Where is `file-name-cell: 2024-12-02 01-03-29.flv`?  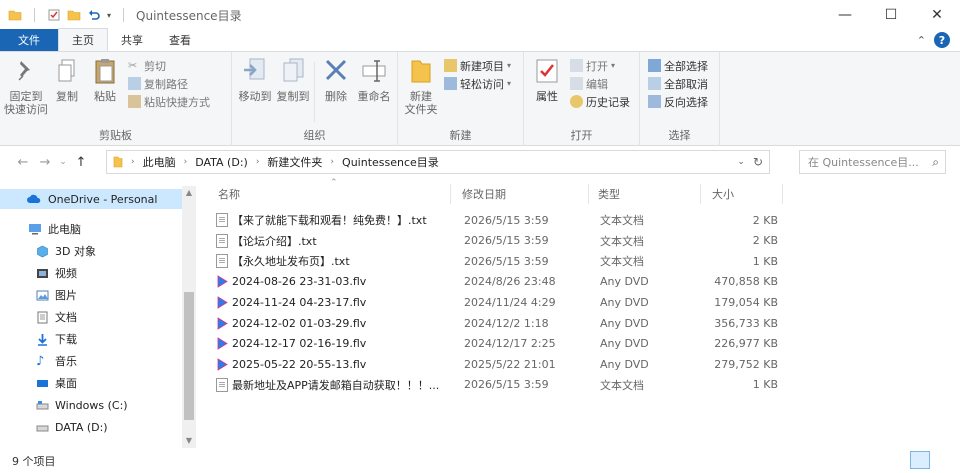 file-name-cell: 2024-12-02 01-03-29.flv is located at coordinates (291, 323).